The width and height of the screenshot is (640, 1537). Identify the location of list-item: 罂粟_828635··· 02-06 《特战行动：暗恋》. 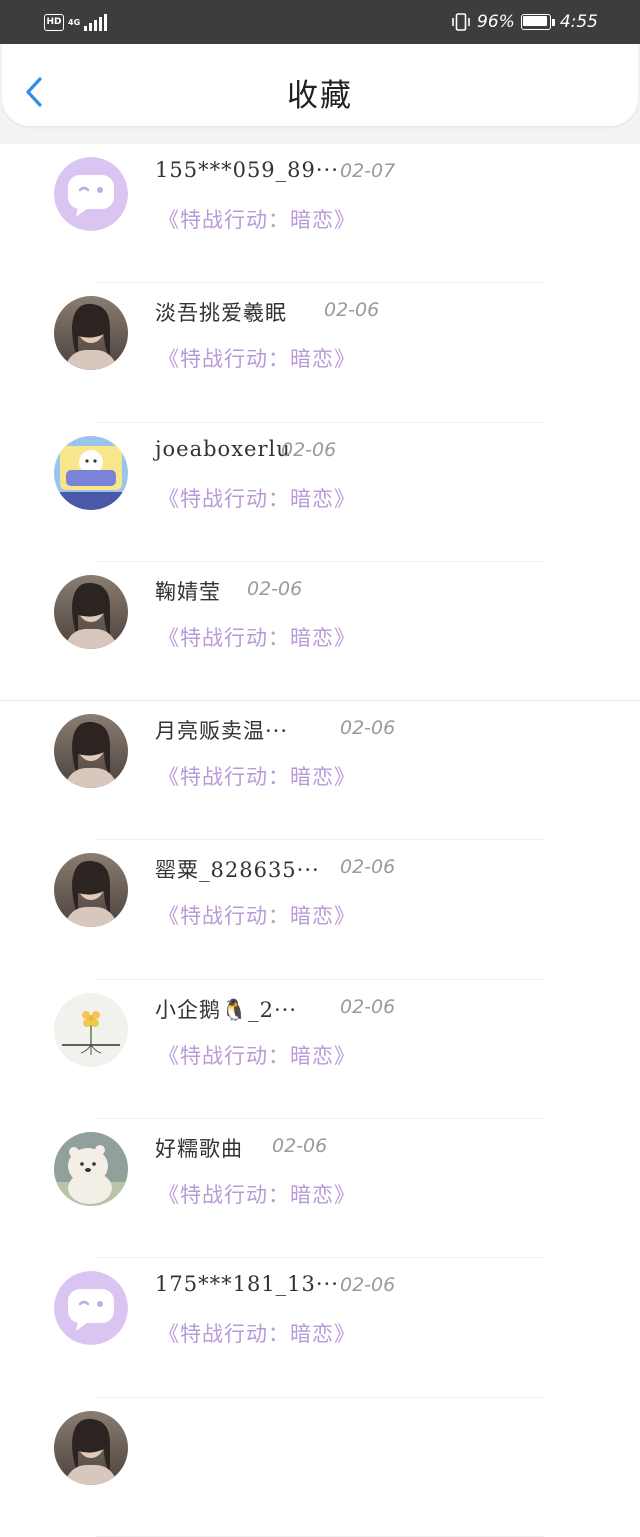
(320, 910).